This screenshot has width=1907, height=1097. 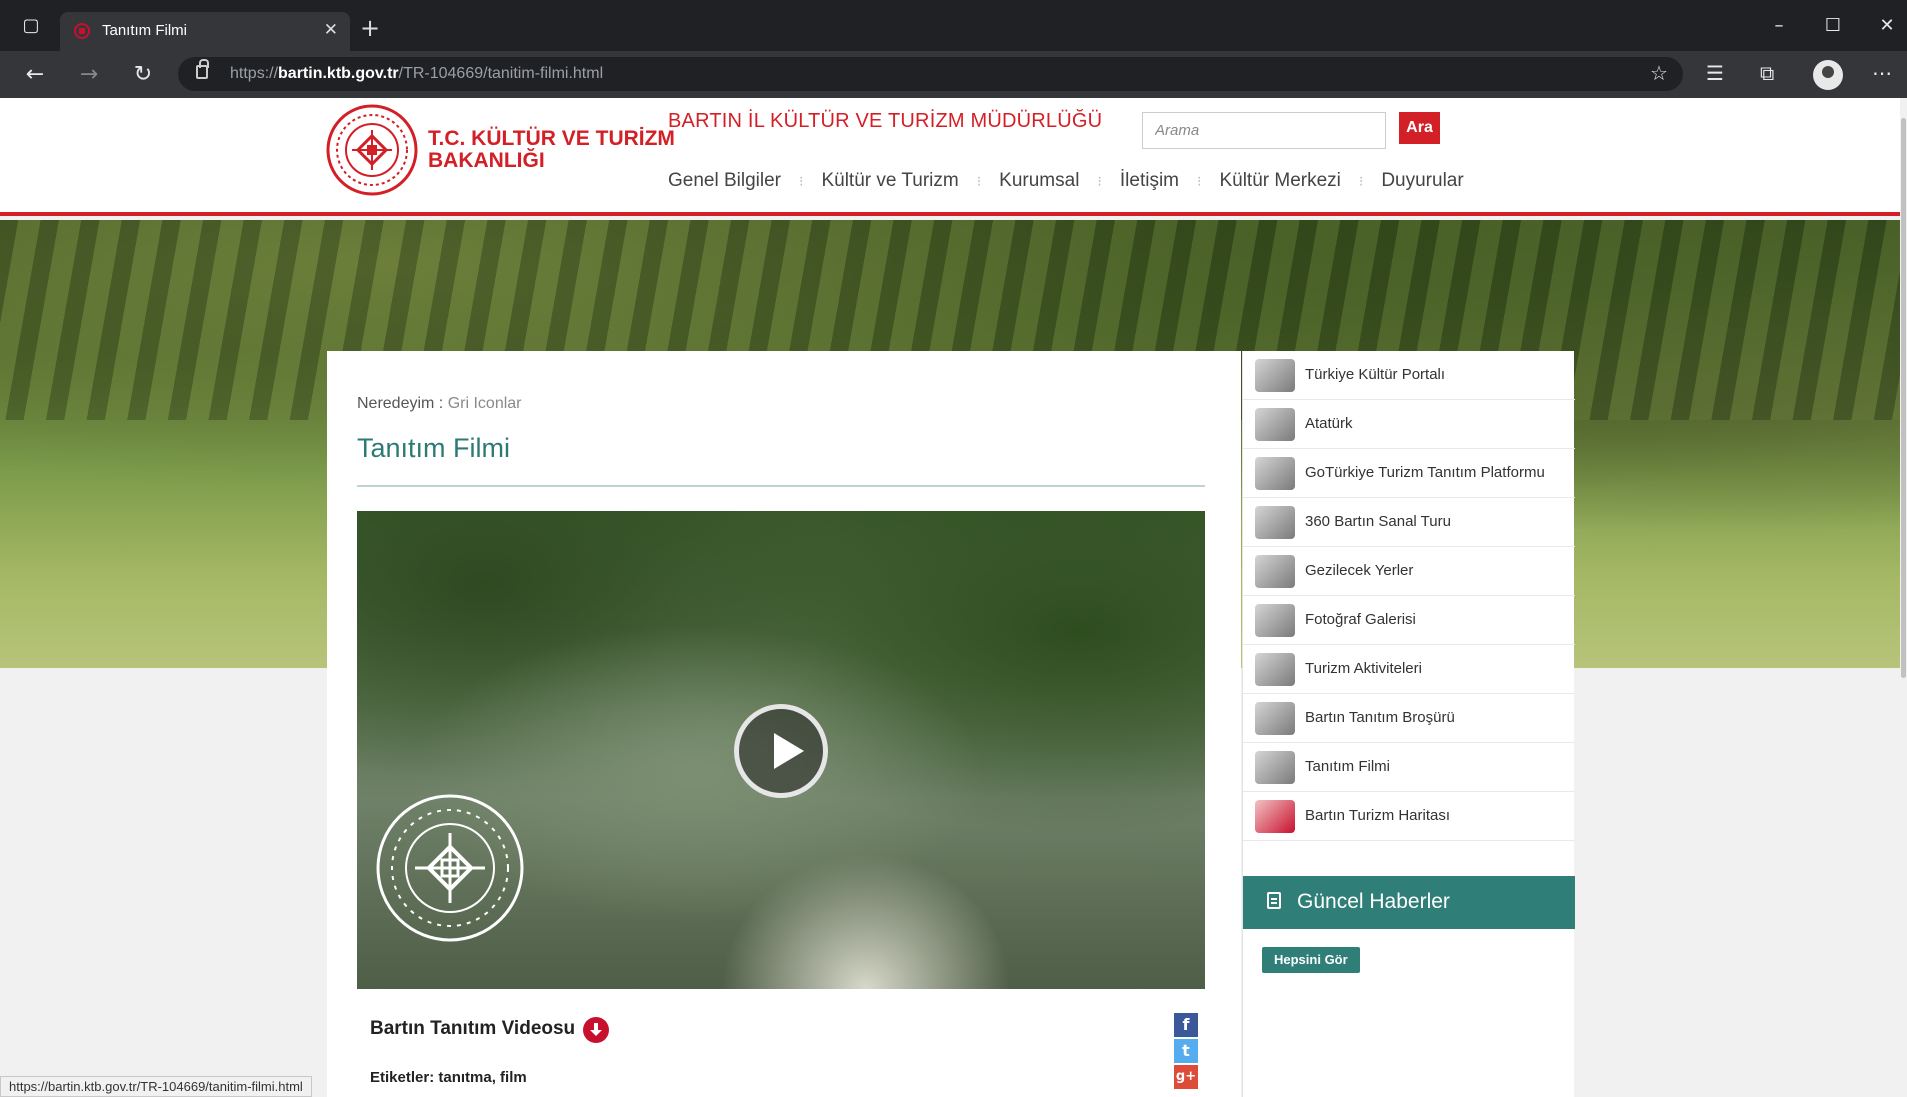 What do you see at coordinates (1348, 766) in the screenshot?
I see `sidebar-item-label: Tanıtım Filmi` at bounding box center [1348, 766].